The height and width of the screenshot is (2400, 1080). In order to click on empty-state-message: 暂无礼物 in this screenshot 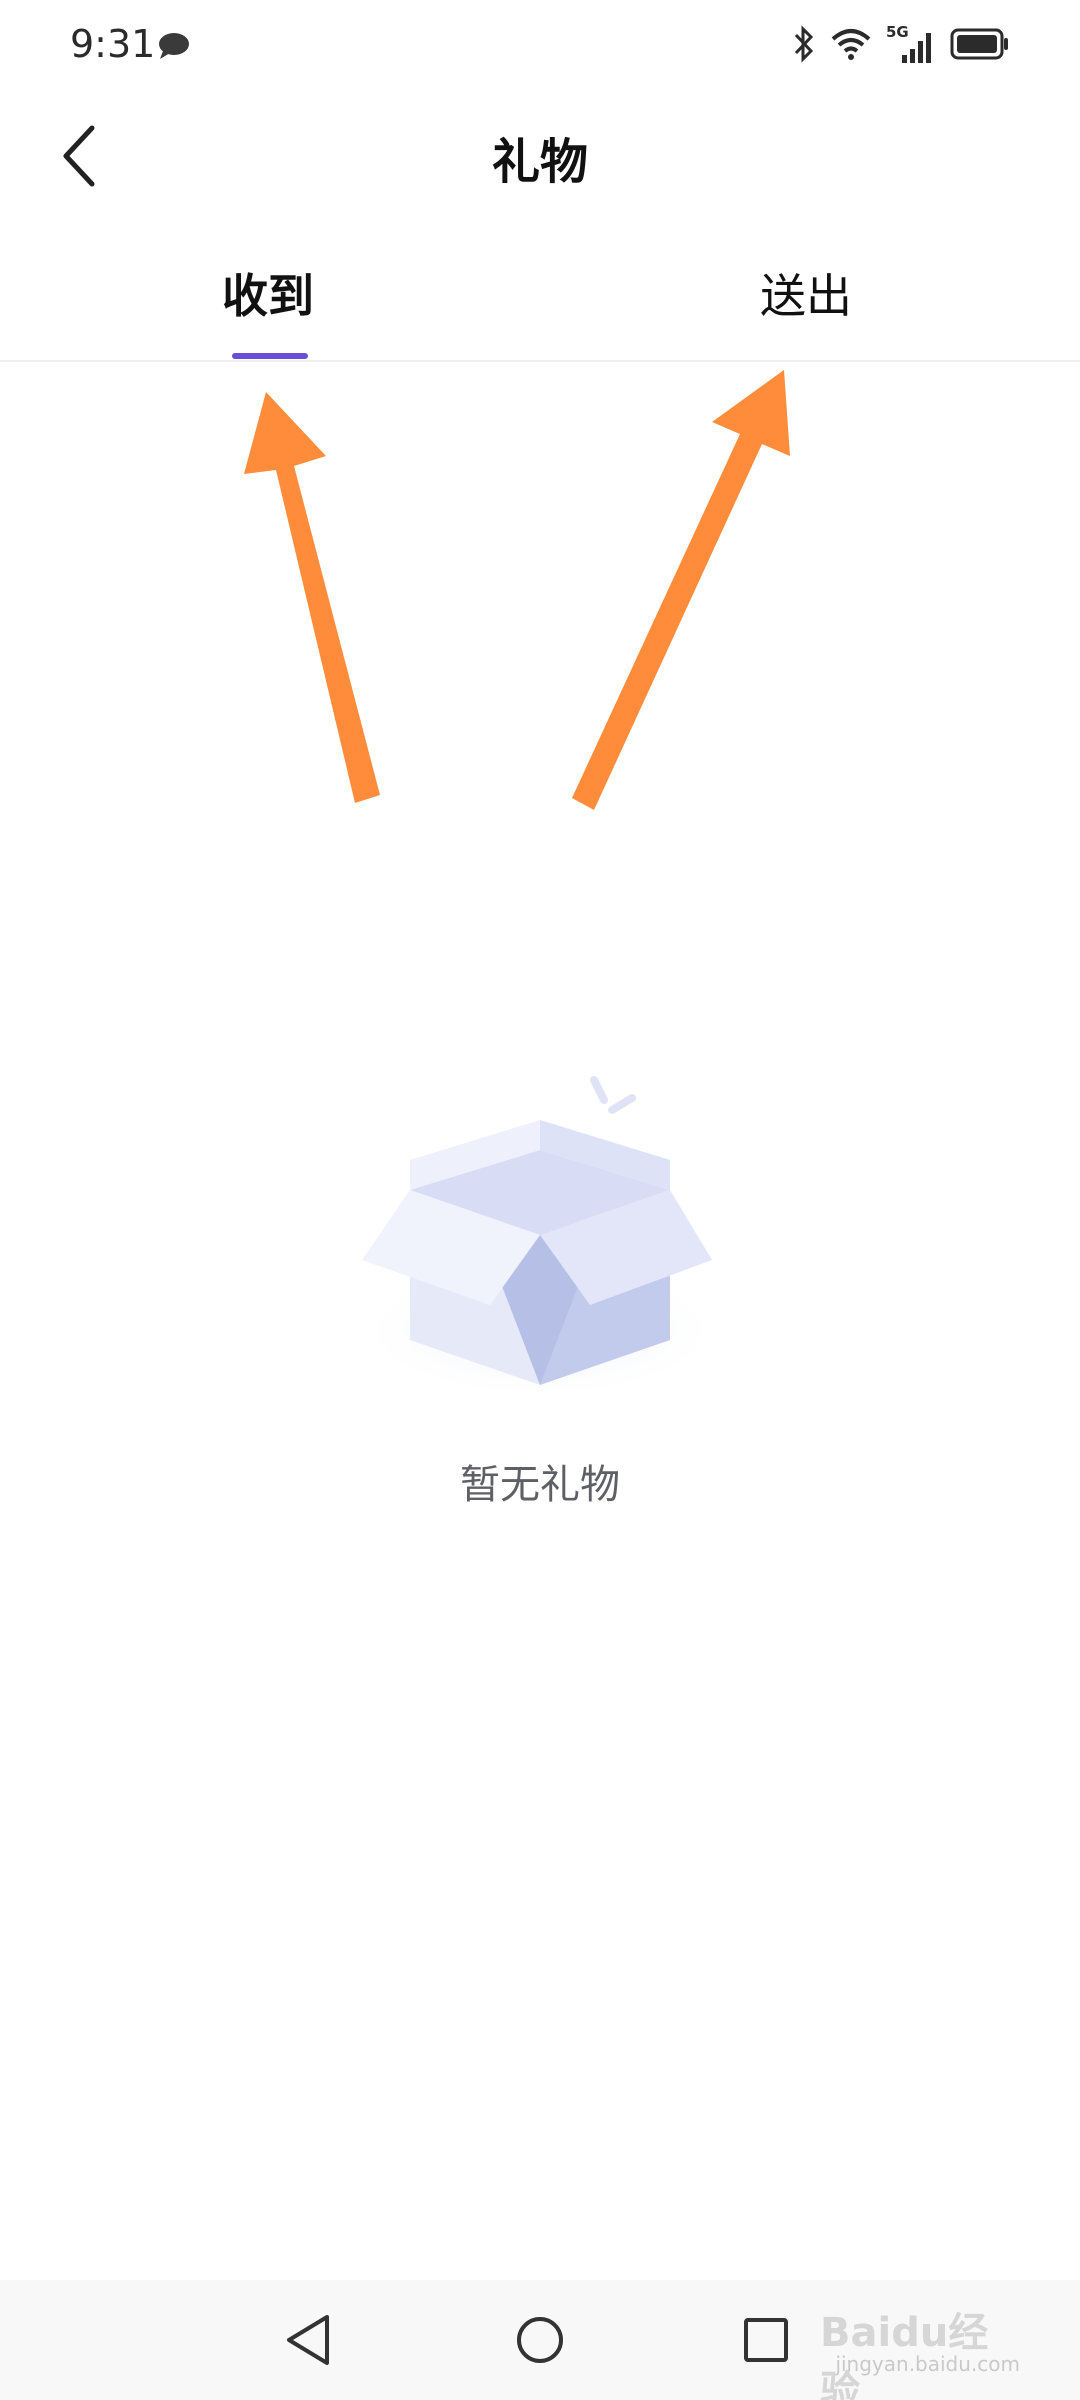, I will do `click(540, 1485)`.